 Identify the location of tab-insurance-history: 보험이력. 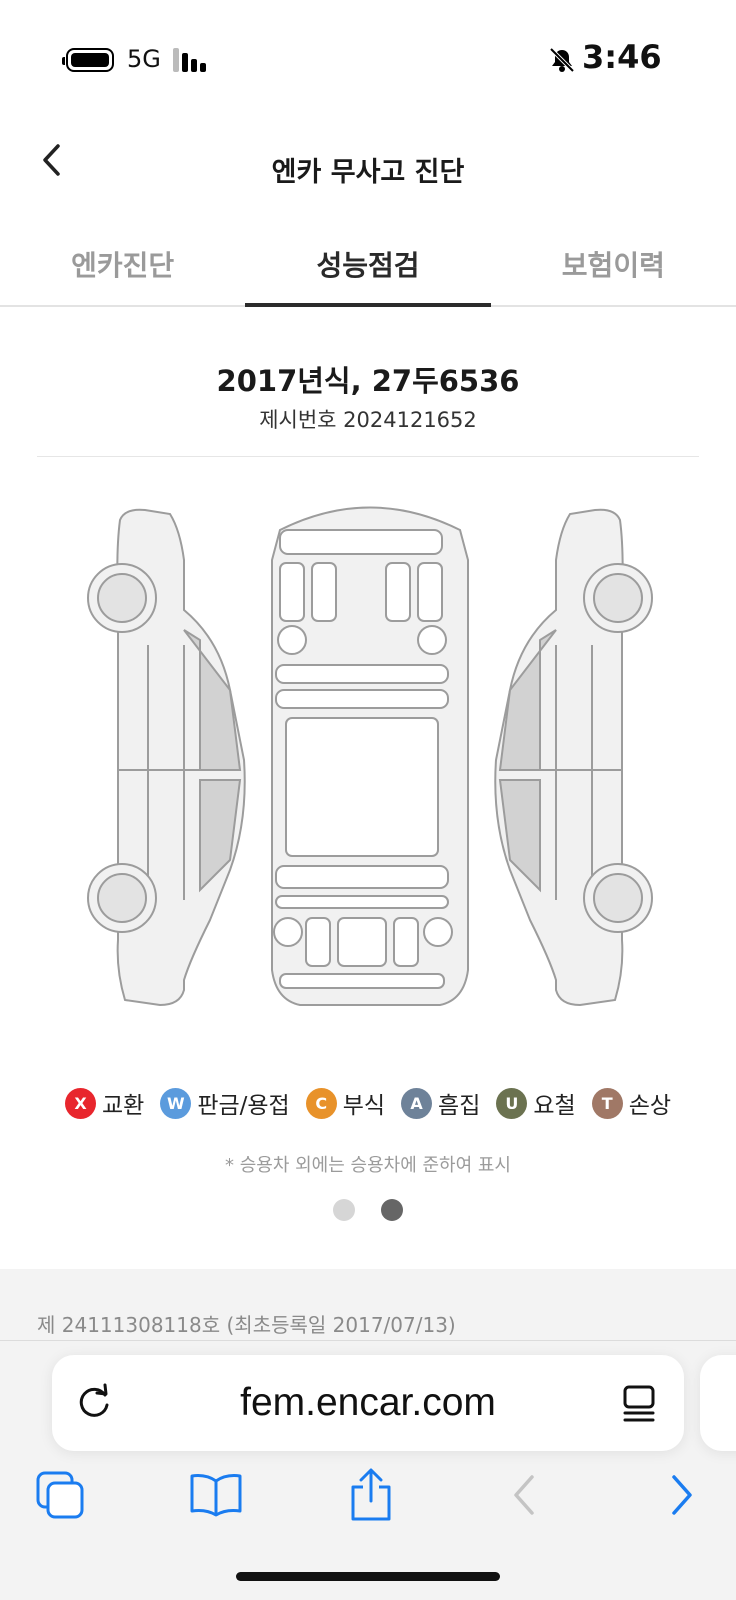
(613, 267).